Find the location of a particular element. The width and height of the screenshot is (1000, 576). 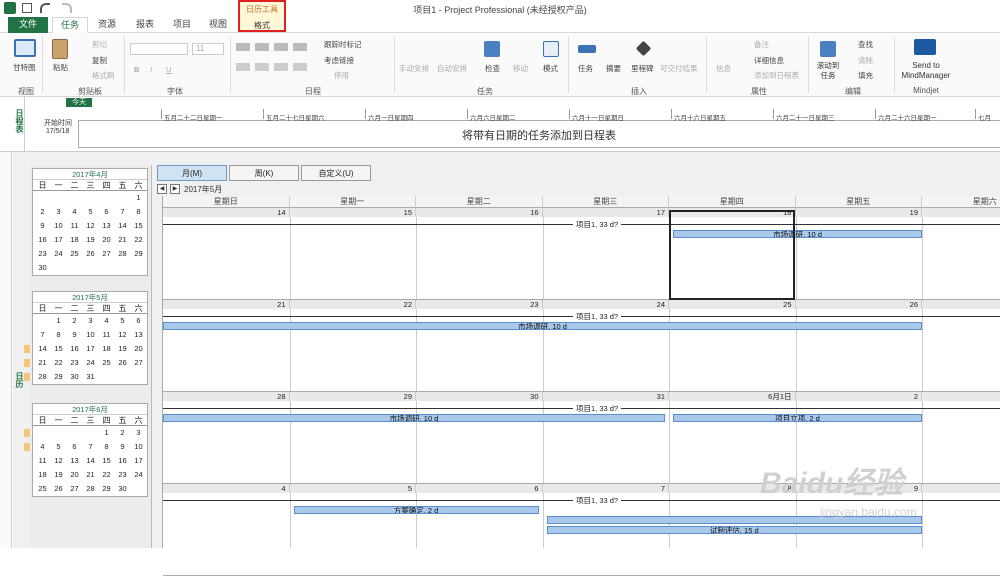

tab-view: 视图 is located at coordinates (218, 25).